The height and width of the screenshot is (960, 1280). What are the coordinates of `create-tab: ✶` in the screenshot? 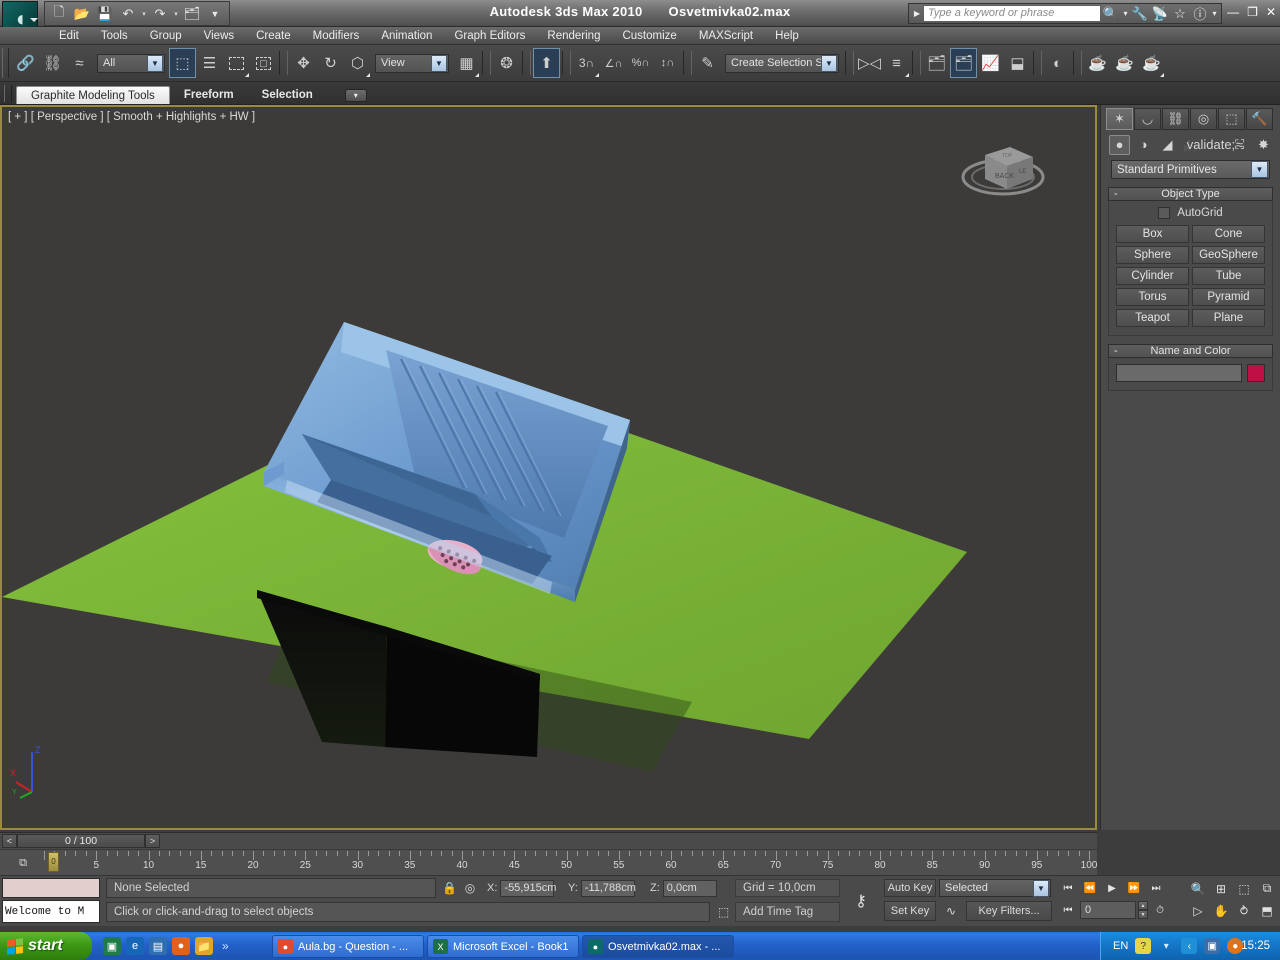 It's located at (1119, 119).